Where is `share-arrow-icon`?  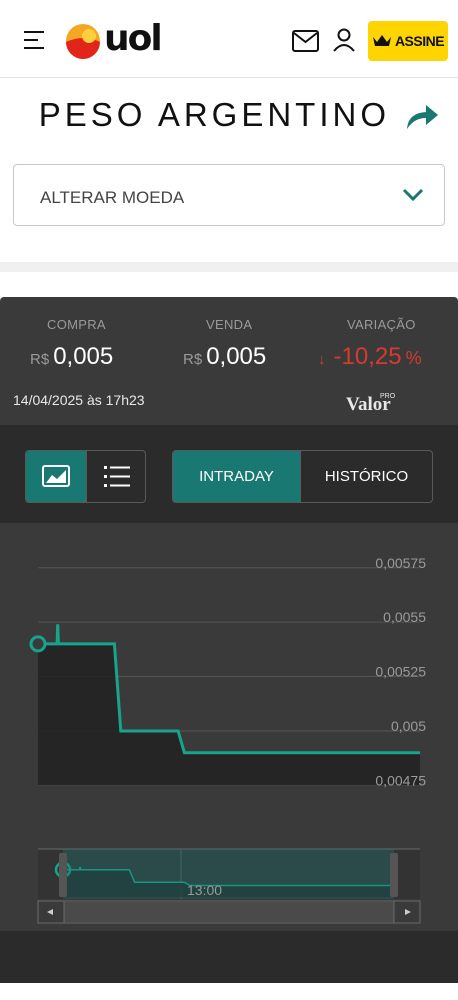
share-arrow-icon is located at coordinates (422, 116).